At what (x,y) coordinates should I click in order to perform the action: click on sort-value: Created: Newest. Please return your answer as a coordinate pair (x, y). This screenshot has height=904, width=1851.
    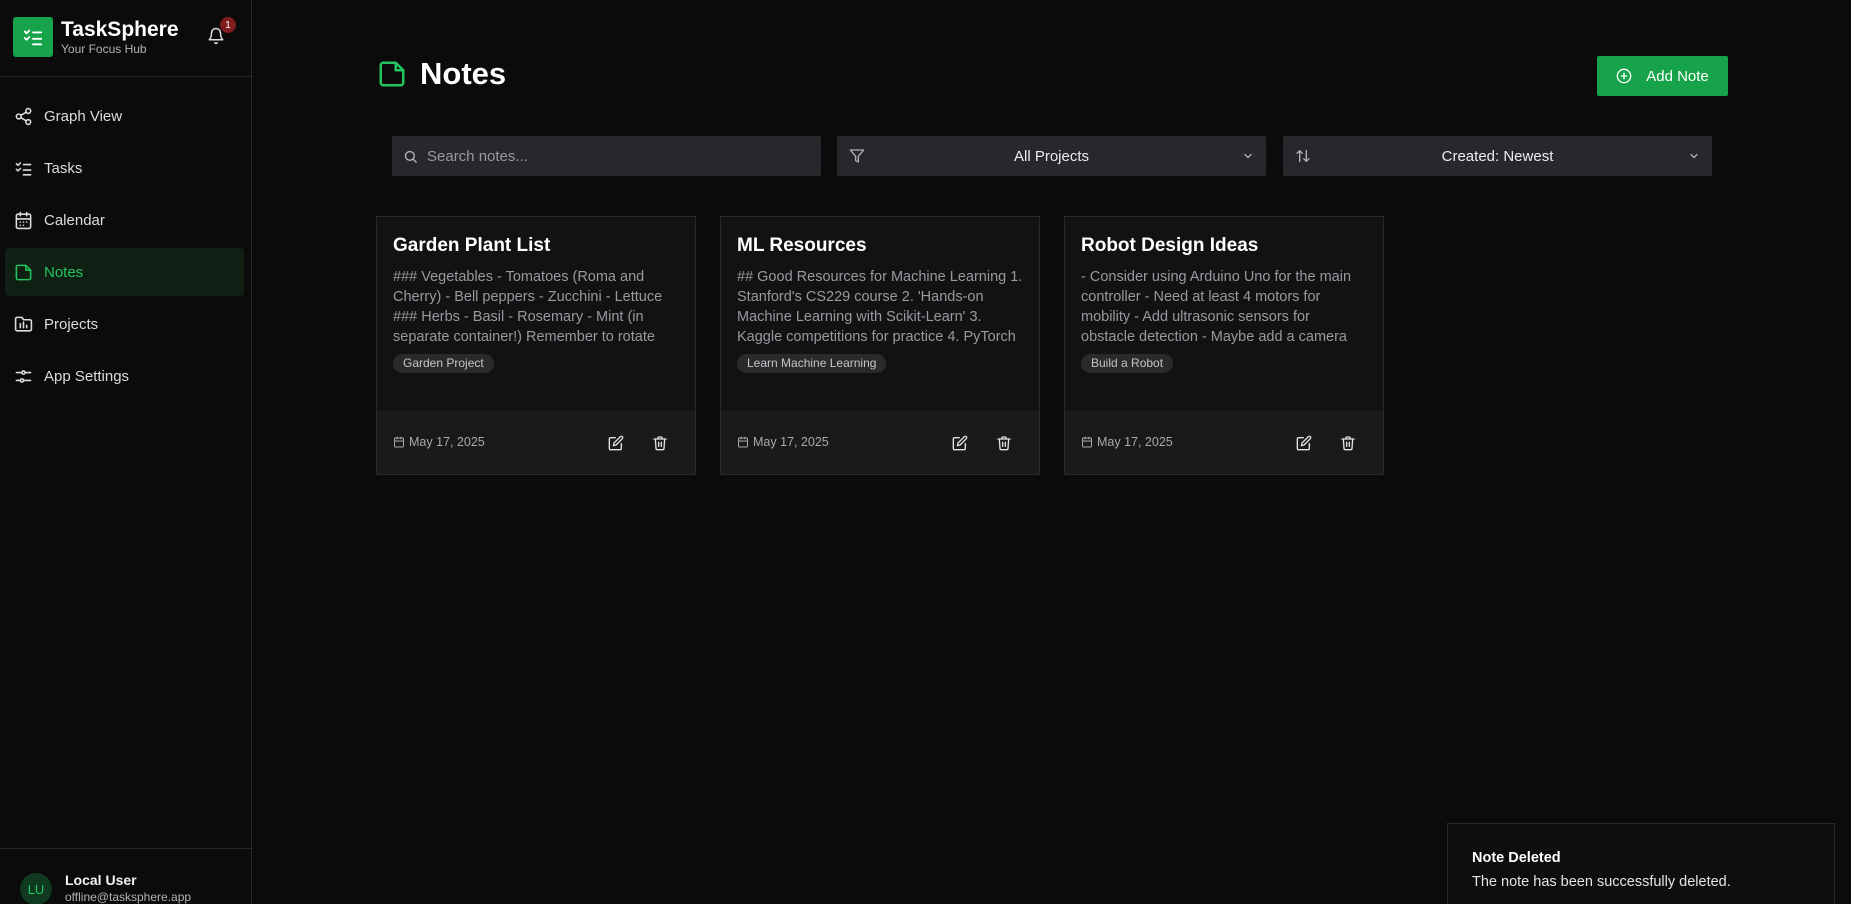
    Looking at the image, I should click on (1497, 156).